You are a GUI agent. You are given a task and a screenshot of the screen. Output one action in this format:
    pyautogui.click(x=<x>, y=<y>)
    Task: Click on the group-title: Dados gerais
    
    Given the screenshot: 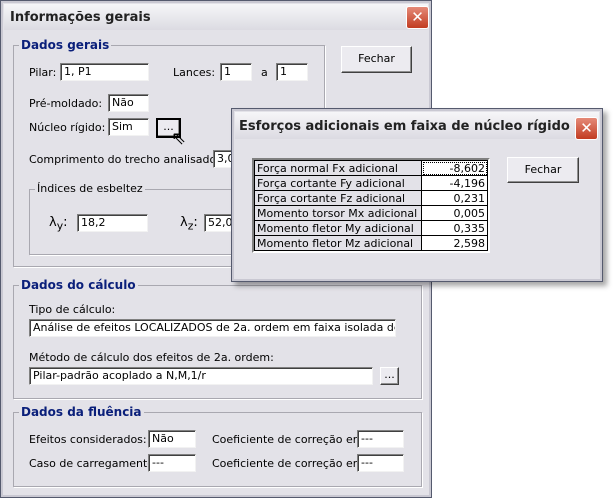 What is the action you would take?
    pyautogui.click(x=65, y=45)
    